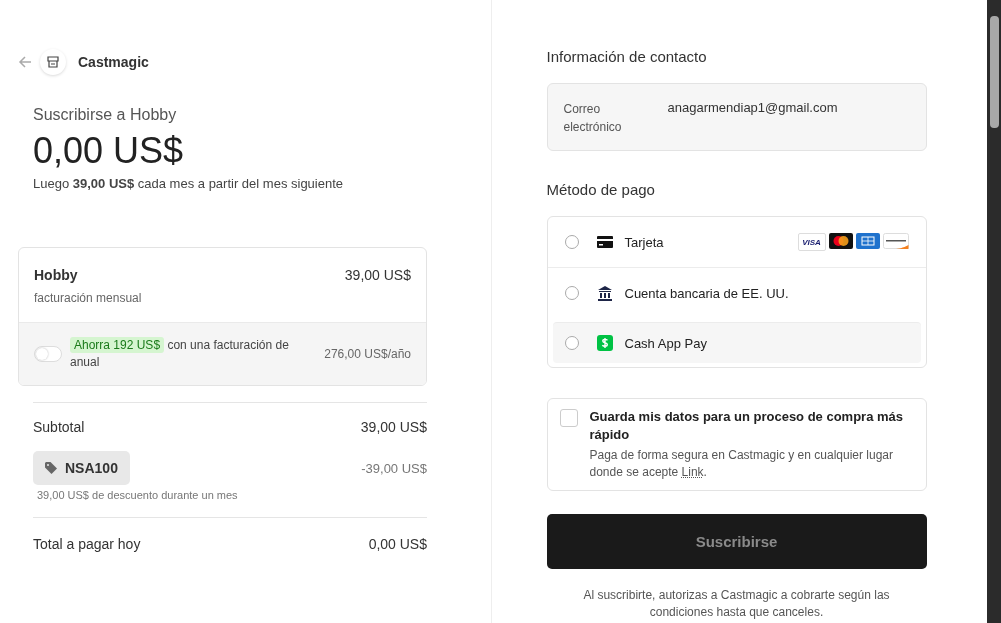 This screenshot has width=1001, height=623. Describe the element at coordinates (81, 468) in the screenshot. I see `coupon-chip: NSA100` at that location.